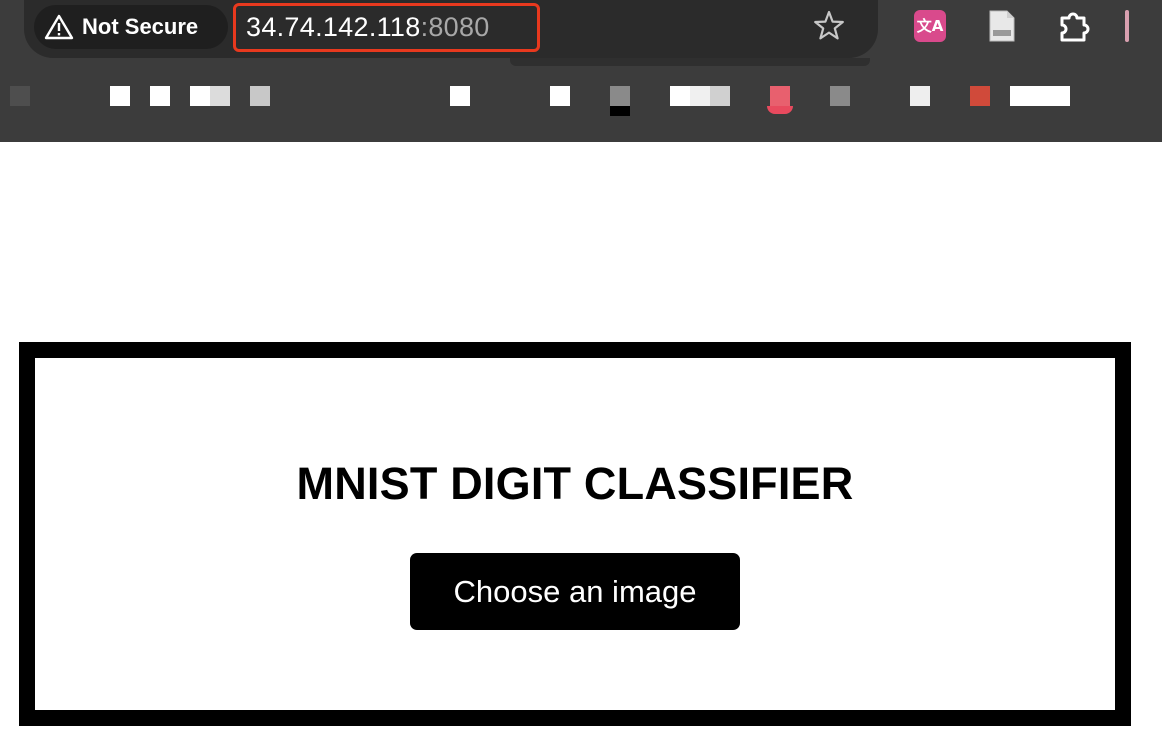 The image size is (1162, 754). I want to click on profile-indicator, so click(1127, 26).